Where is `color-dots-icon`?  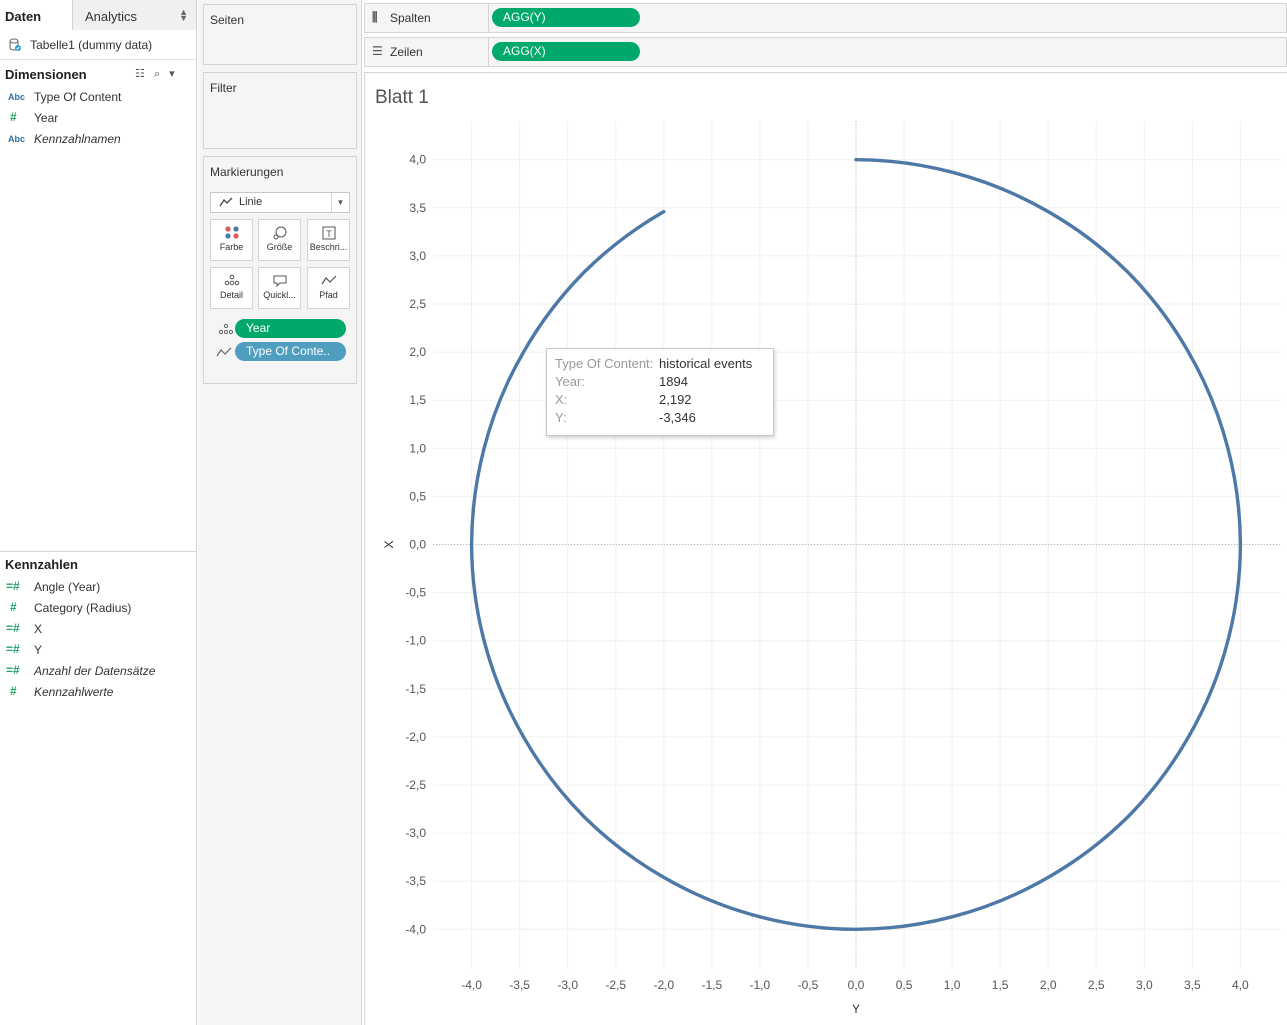
color-dots-icon is located at coordinates (231, 231).